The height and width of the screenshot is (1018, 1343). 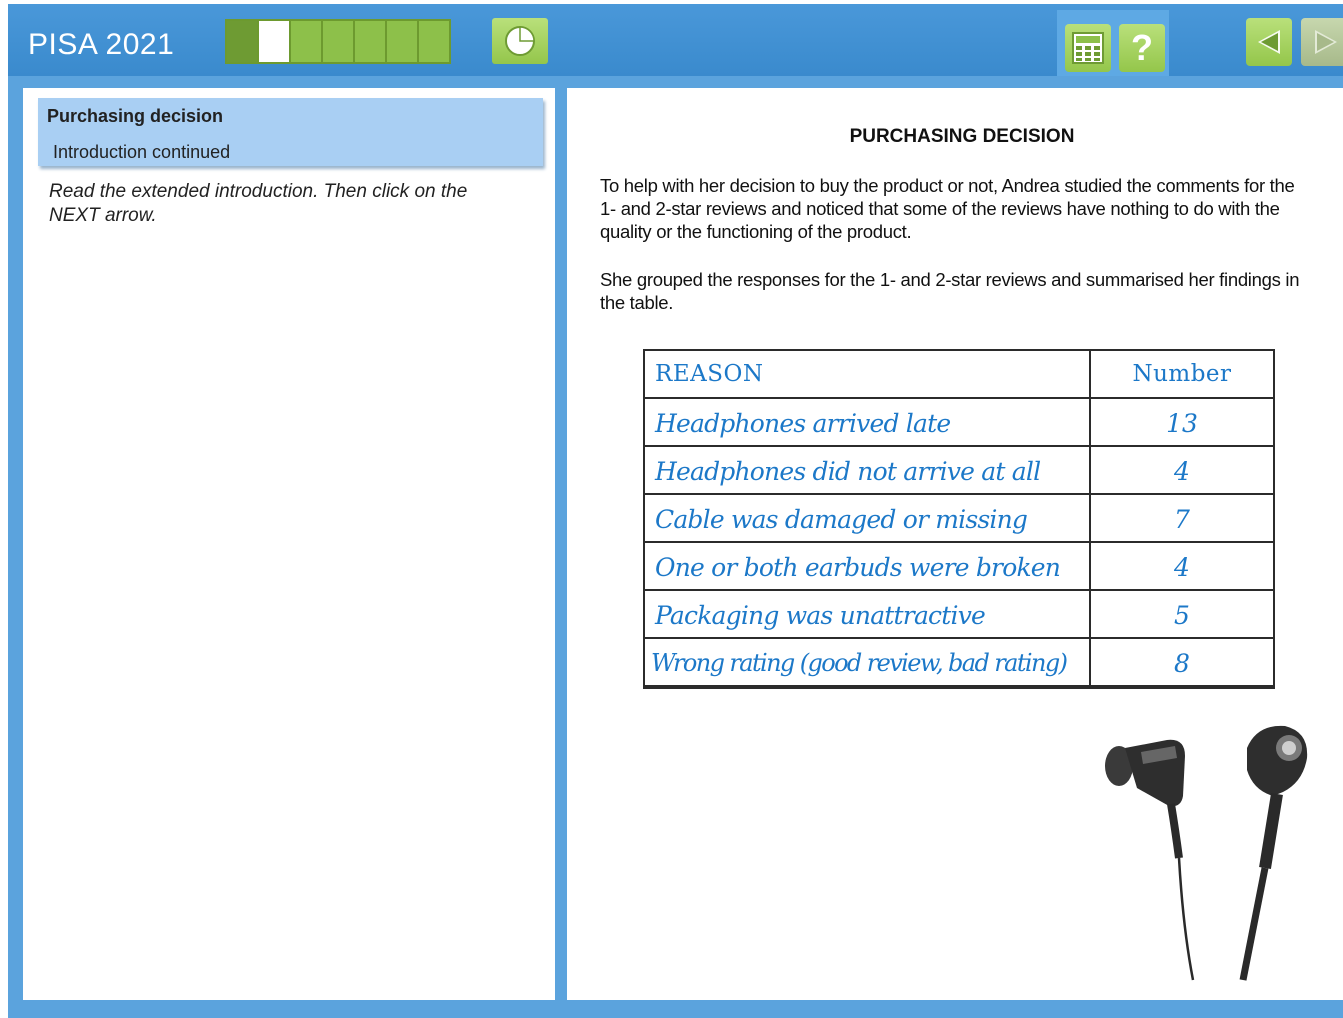 I want to click on help-icon: ?, so click(x=1142, y=47).